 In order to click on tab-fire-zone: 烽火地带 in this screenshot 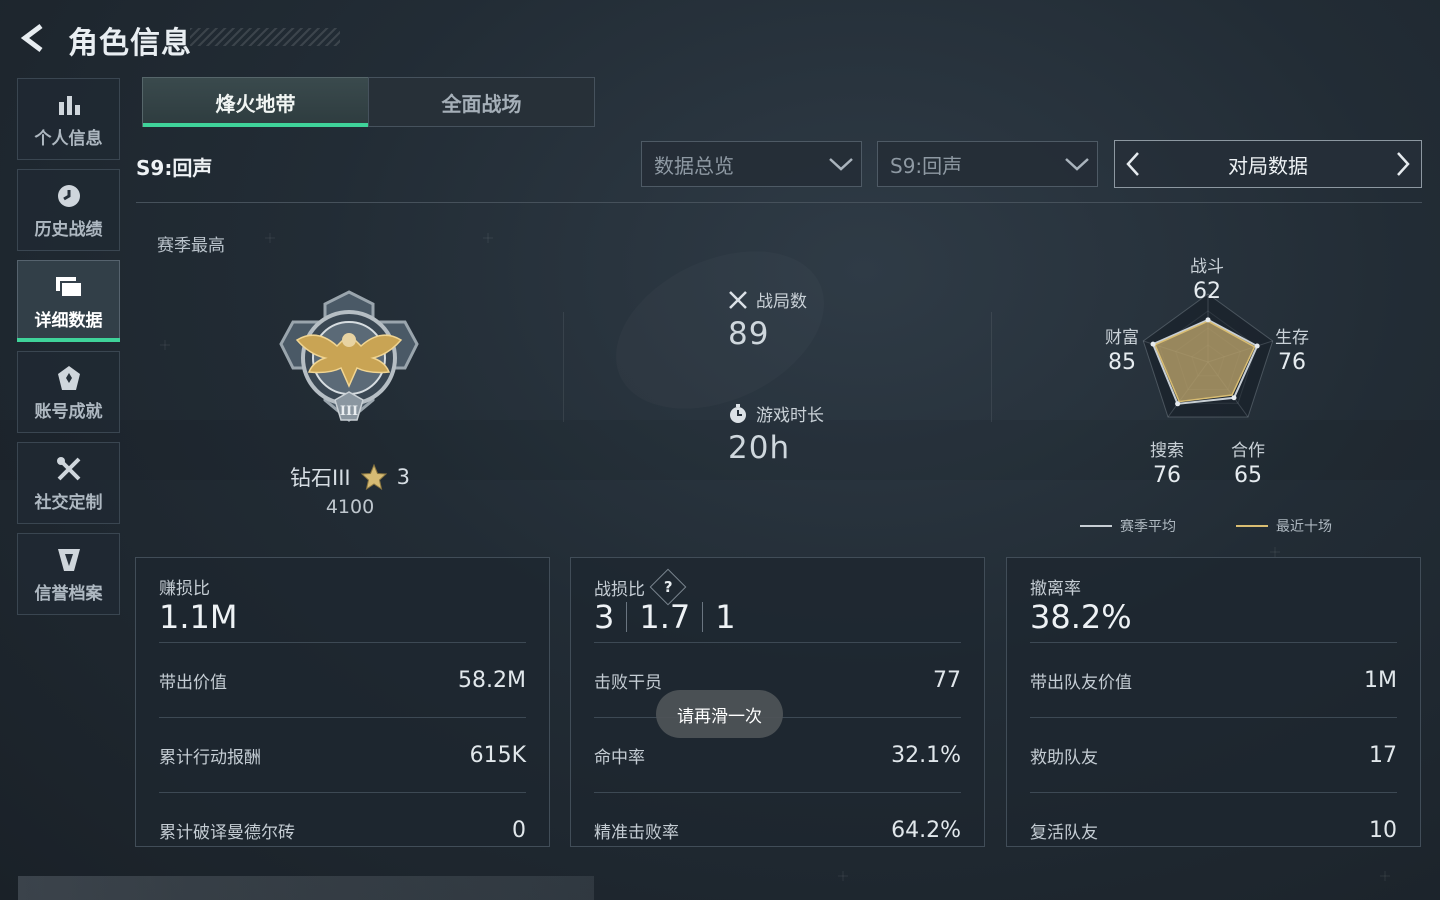, I will do `click(255, 102)`.